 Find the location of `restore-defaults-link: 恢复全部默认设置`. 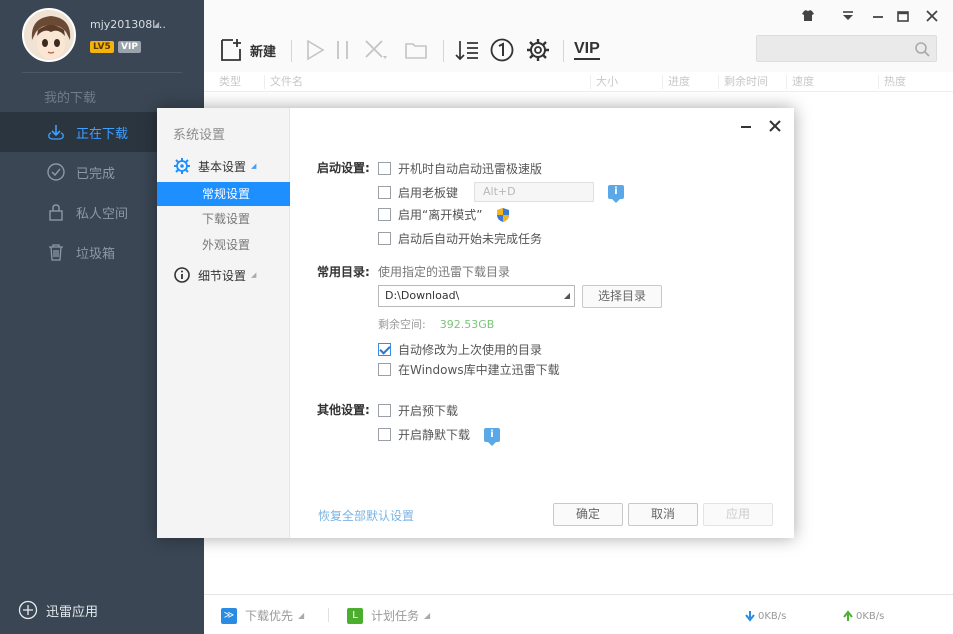

restore-defaults-link: 恢复全部默认设置 is located at coordinates (366, 515).